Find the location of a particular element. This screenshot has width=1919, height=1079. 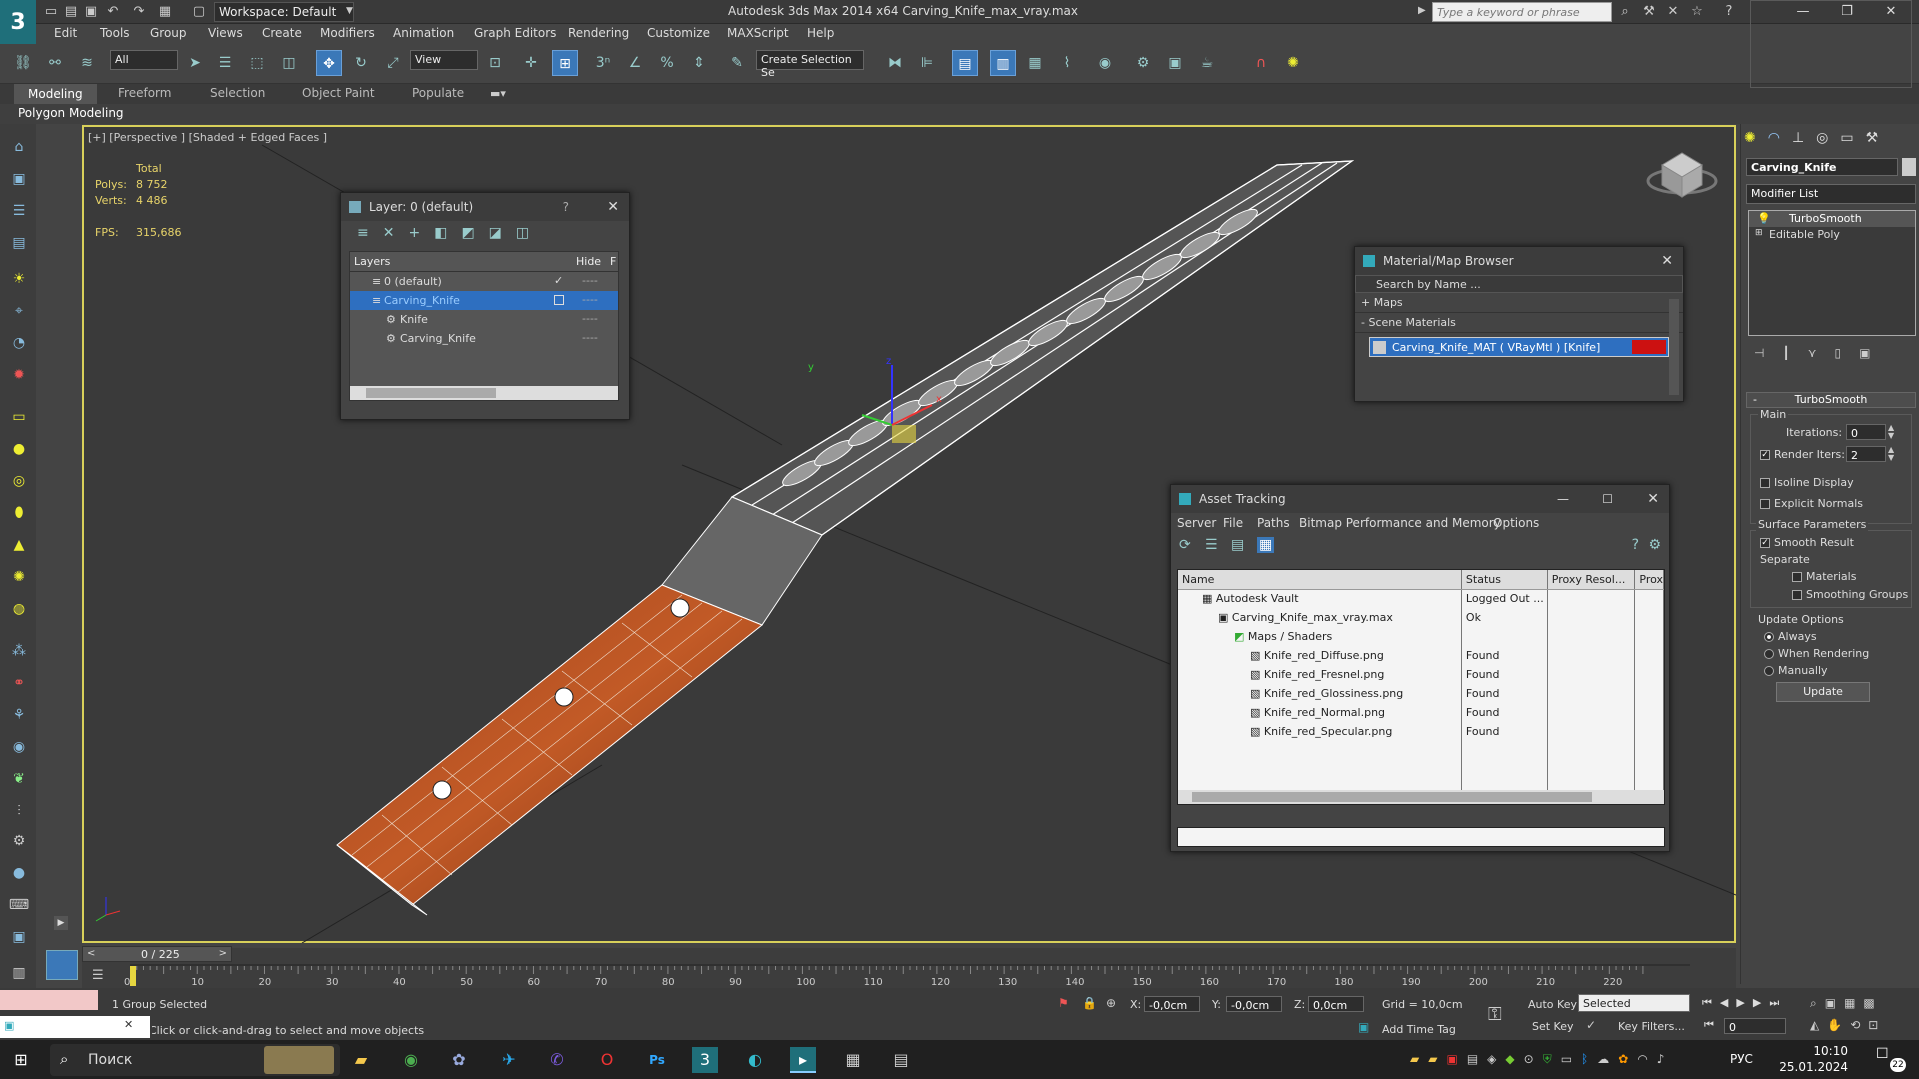

search-expand-icon: ▶ is located at coordinates (1422, 10).